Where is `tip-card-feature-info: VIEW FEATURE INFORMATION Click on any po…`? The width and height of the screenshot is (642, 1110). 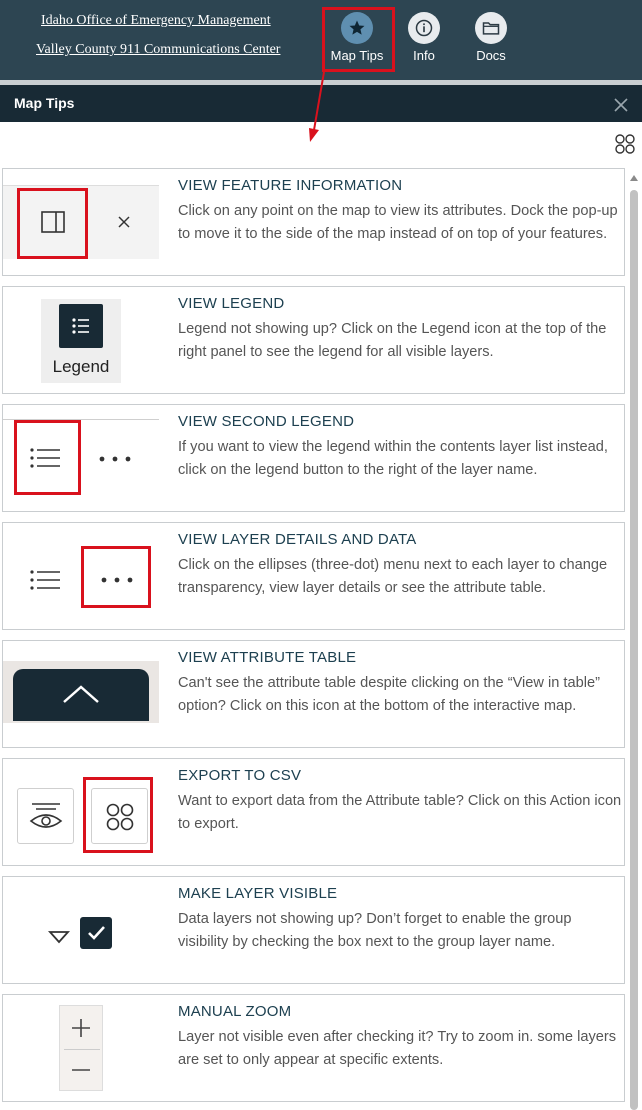
tip-card-feature-info: VIEW FEATURE INFORMATION Click on any po… is located at coordinates (313, 222).